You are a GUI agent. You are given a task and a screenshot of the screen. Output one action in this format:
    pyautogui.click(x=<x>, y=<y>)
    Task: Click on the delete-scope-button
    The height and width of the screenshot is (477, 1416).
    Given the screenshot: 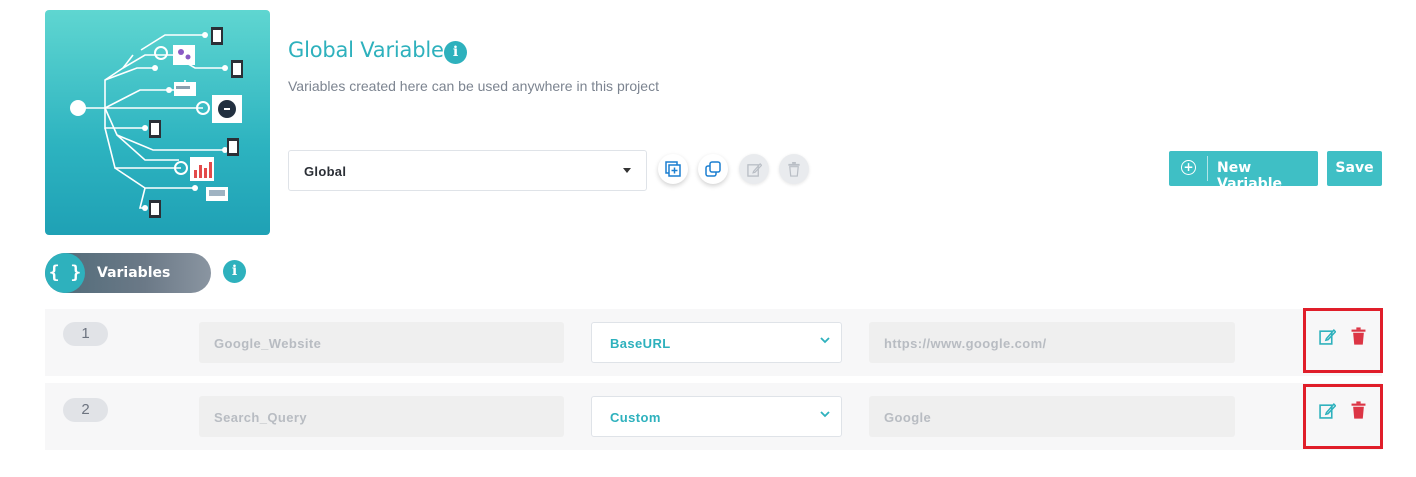 What is the action you would take?
    pyautogui.click(x=794, y=169)
    